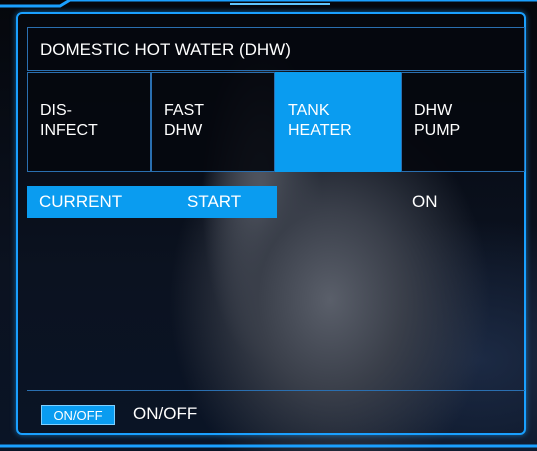  I want to click on status-value: ON, so click(425, 201).